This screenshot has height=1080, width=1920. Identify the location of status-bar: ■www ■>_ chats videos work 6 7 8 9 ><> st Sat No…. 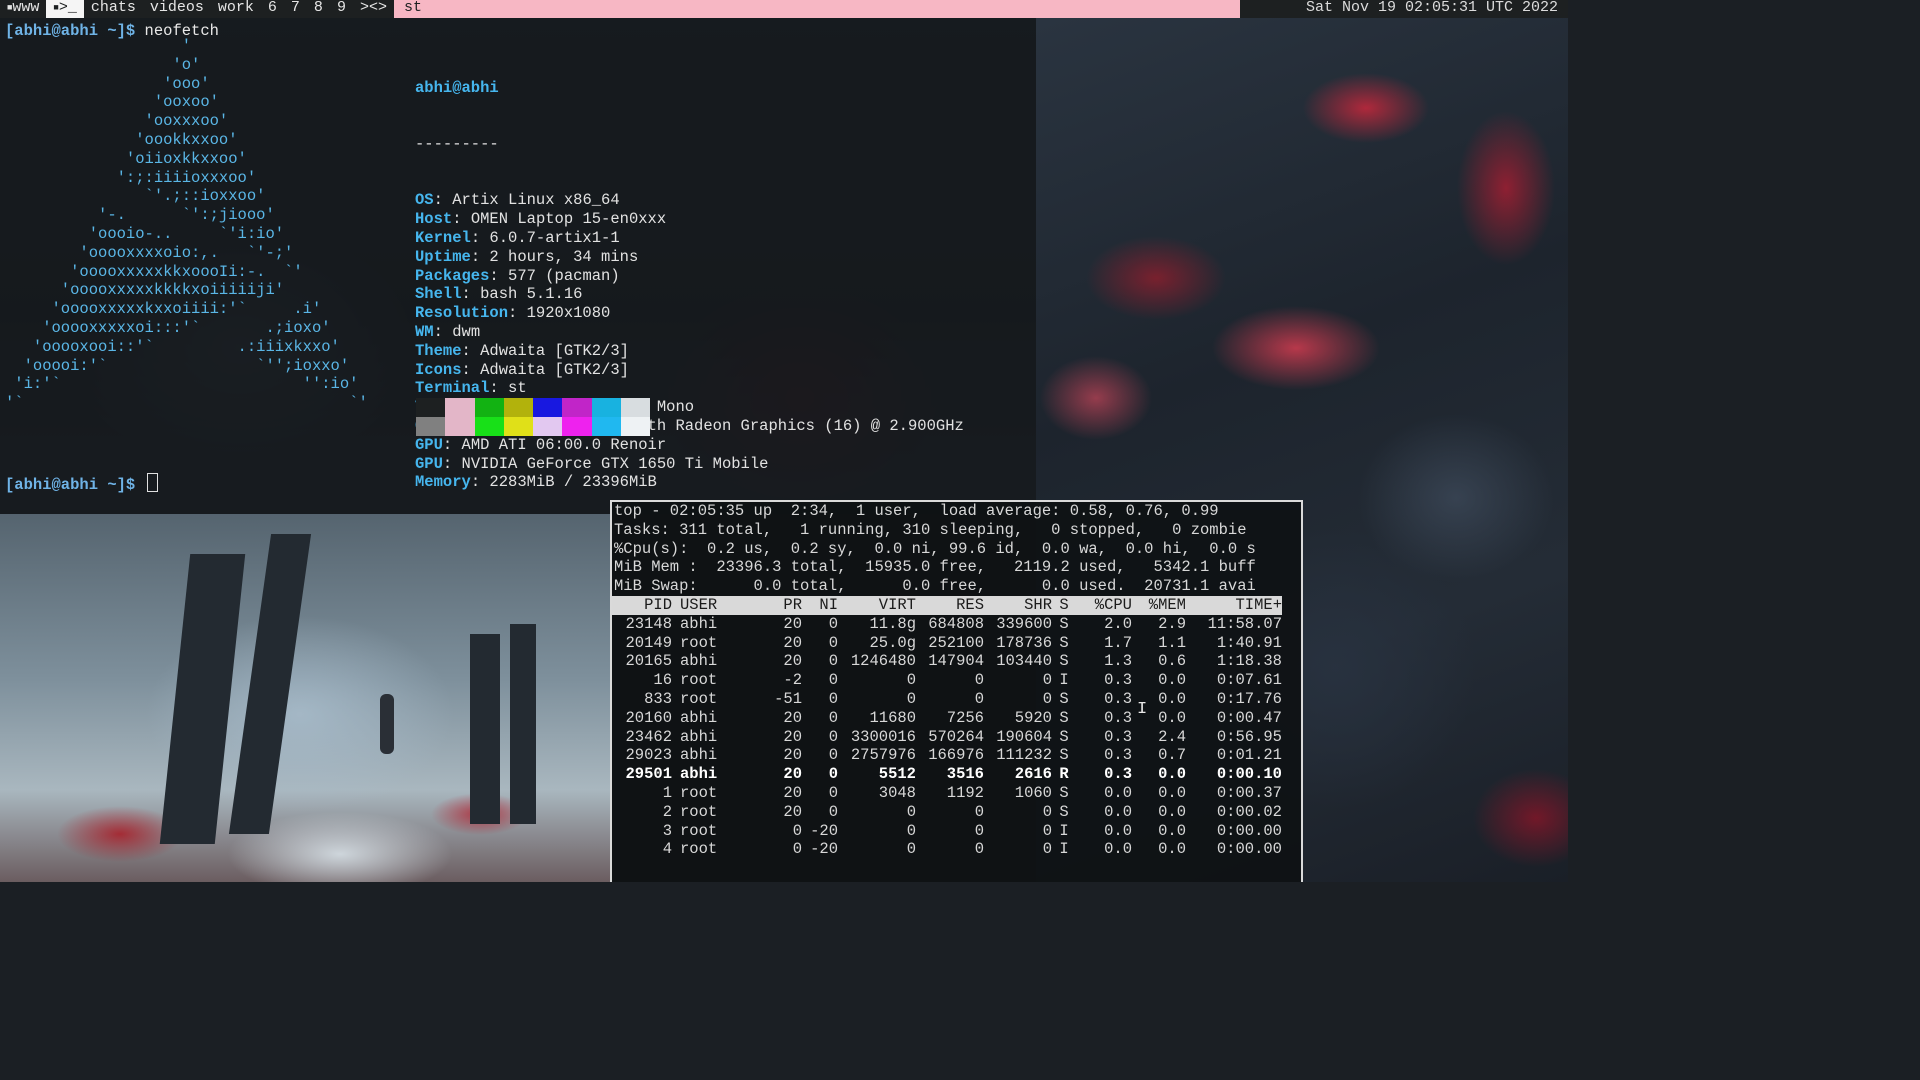
(784, 9).